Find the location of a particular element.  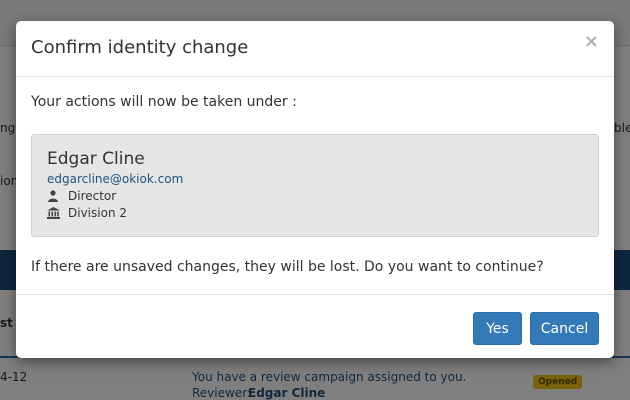

user-role-row: Director is located at coordinates (81, 196).